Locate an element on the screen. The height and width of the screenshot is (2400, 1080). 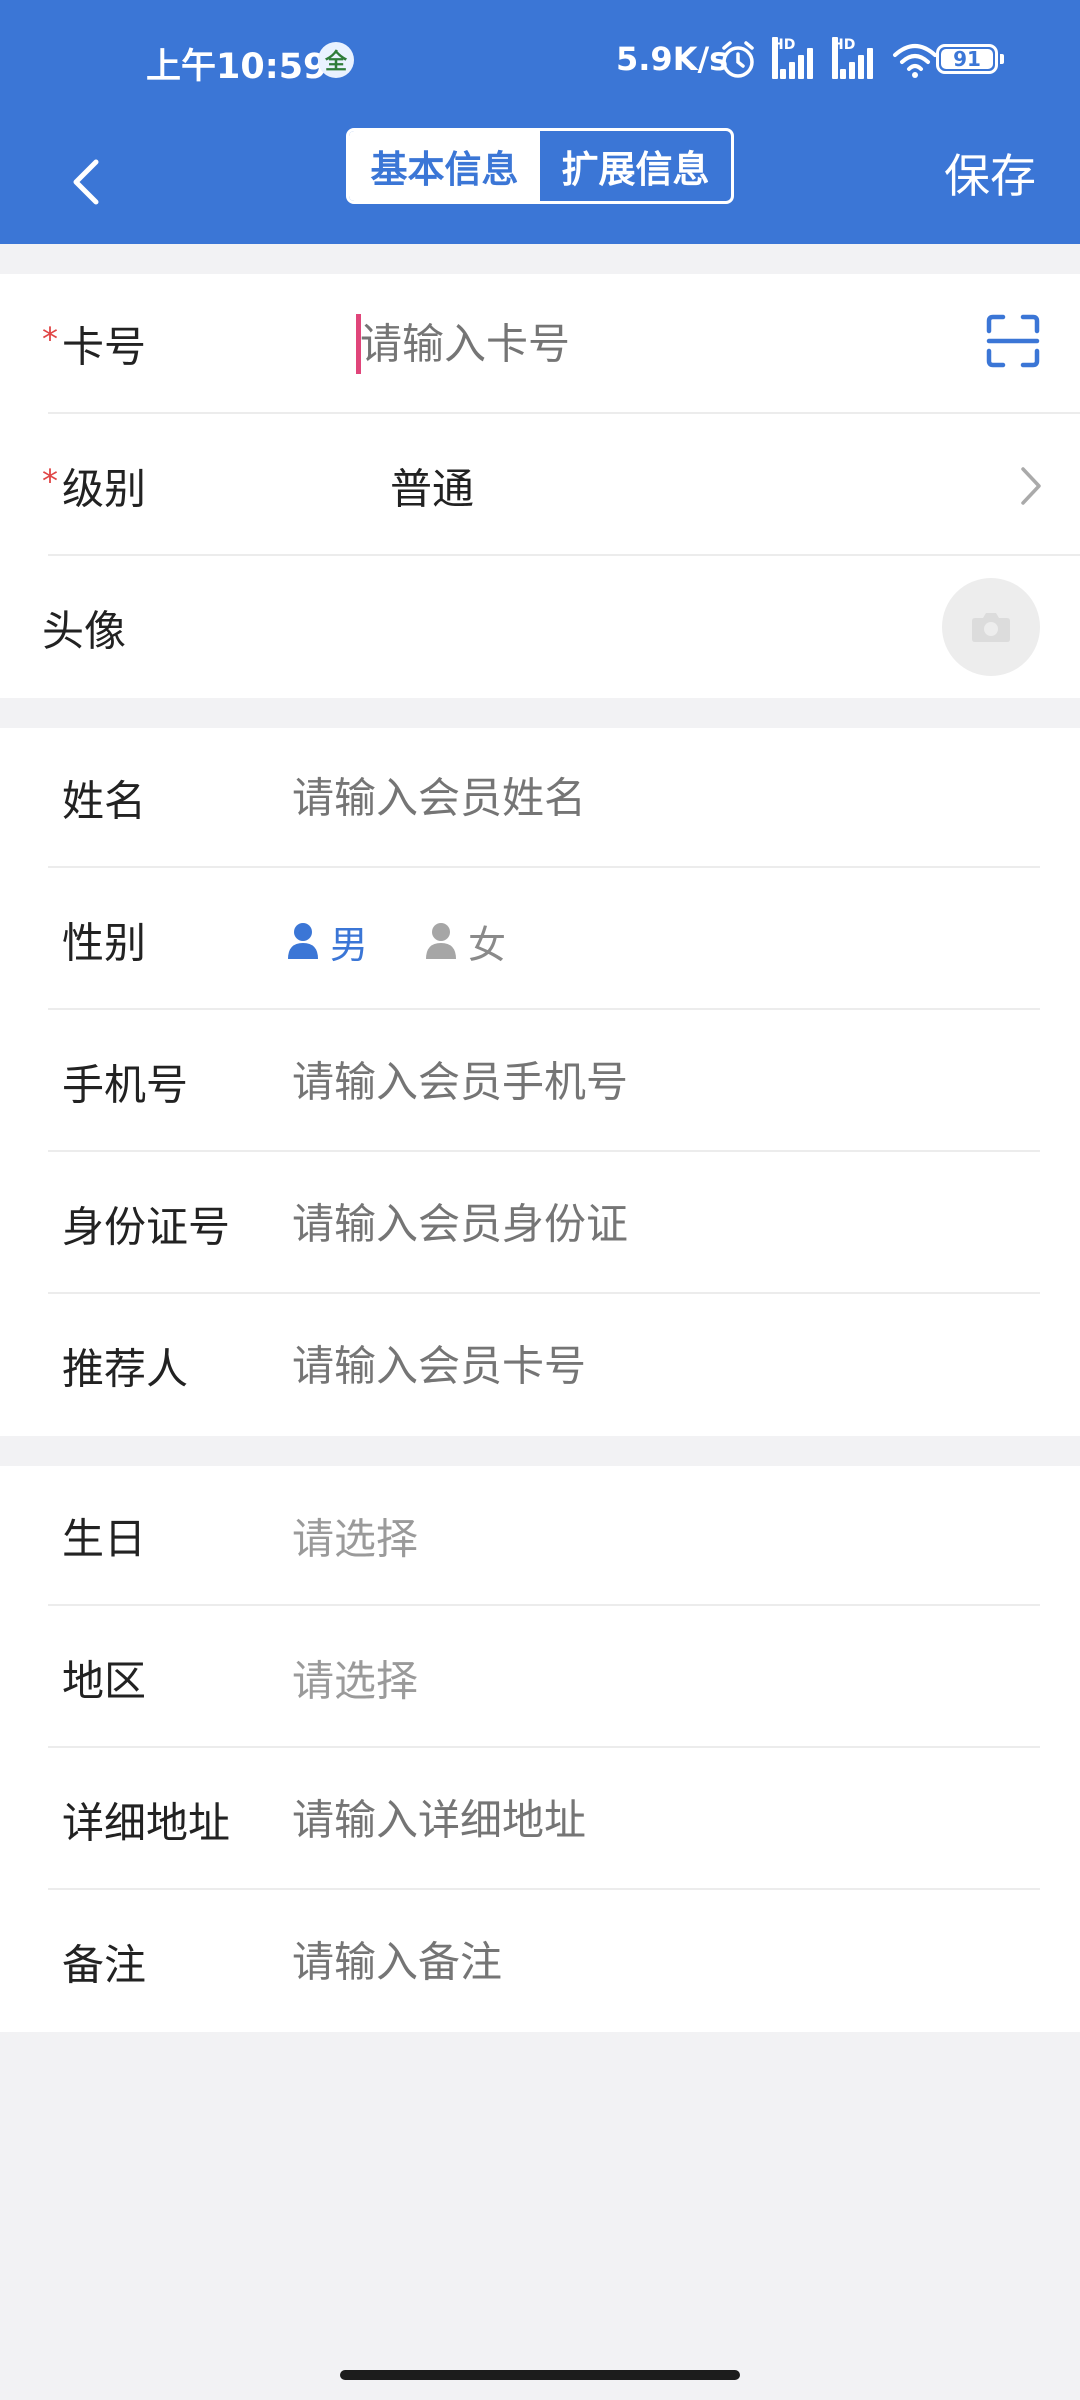
level-label: 级别 is located at coordinates (104, 489).